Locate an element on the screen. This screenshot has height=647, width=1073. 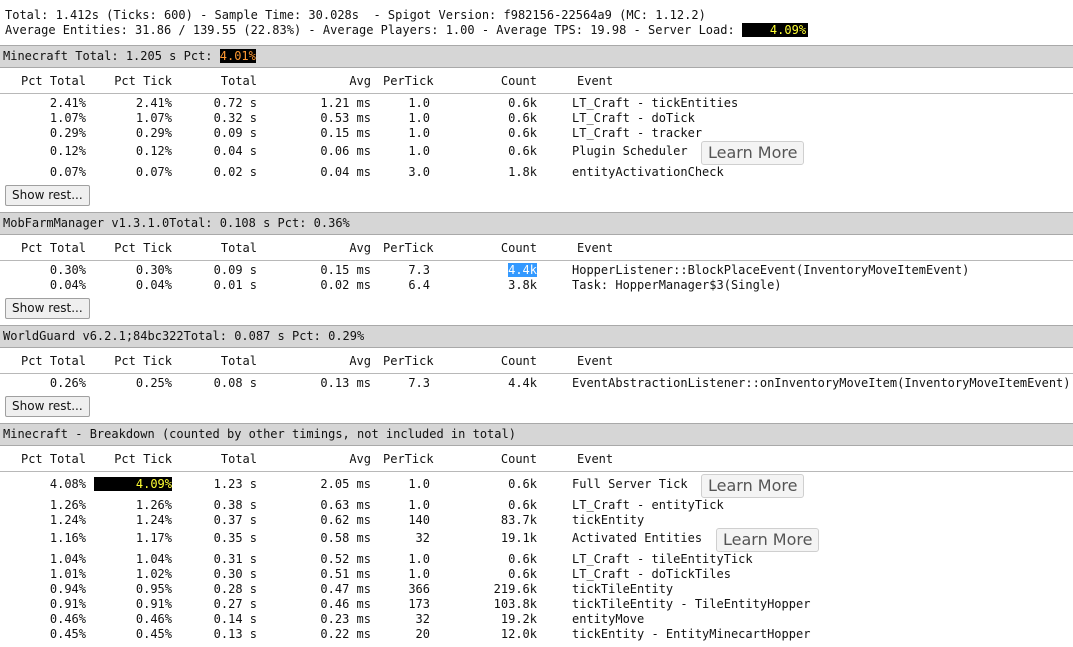
cell-event: tickEntity - EntityMinecartHopper is located at coordinates (691, 634).